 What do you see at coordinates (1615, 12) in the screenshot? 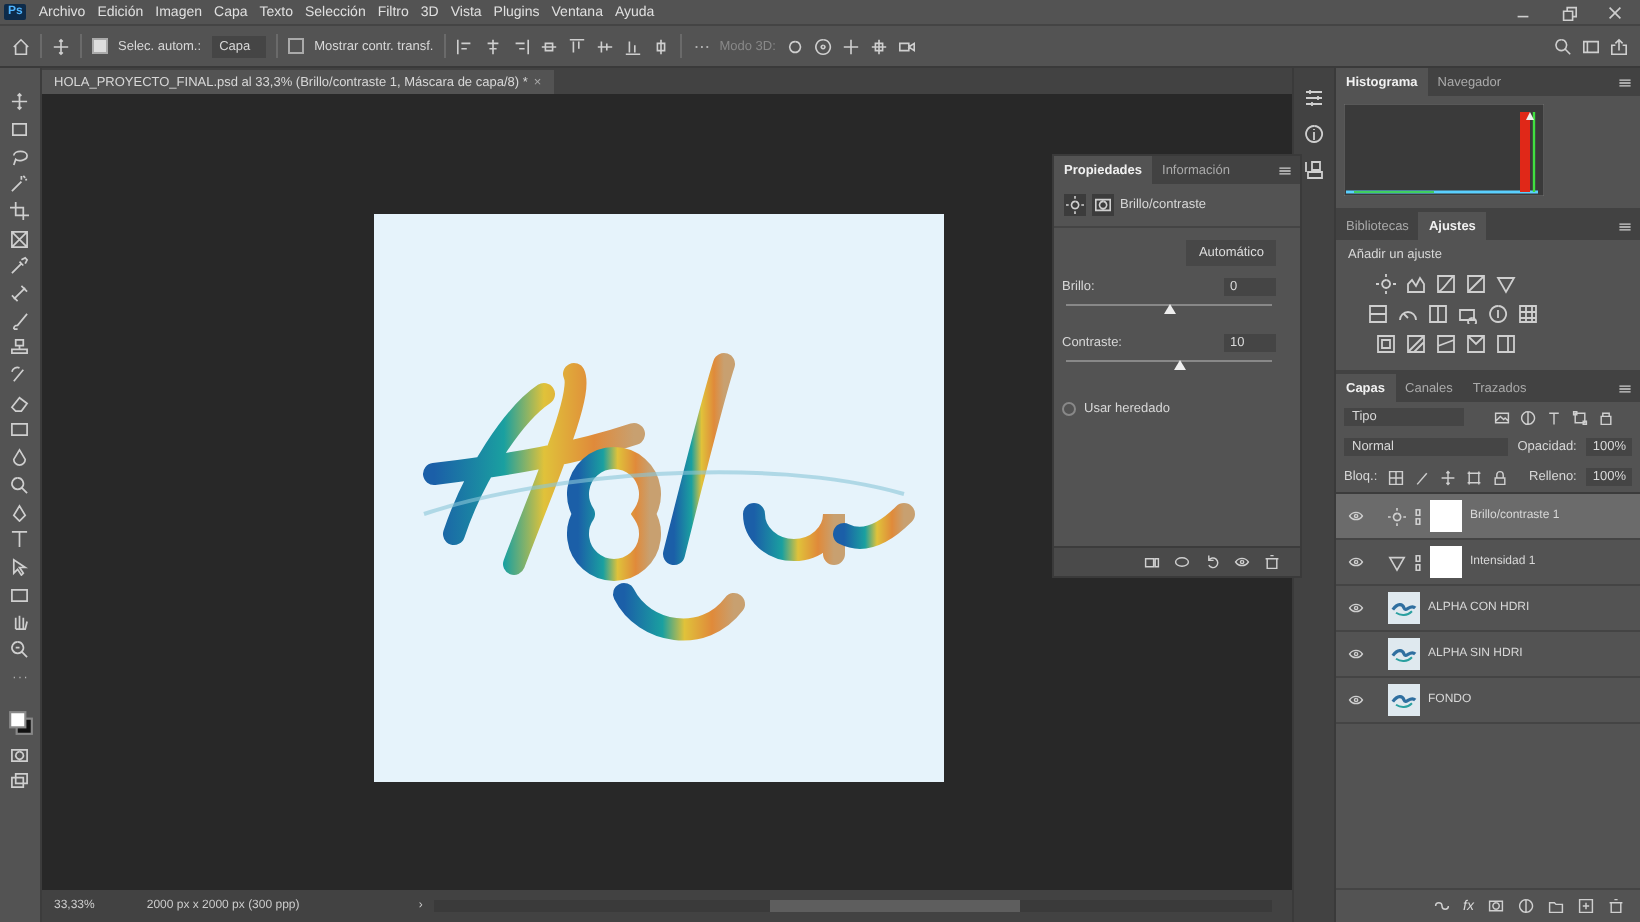
I see `close-icon` at bounding box center [1615, 12].